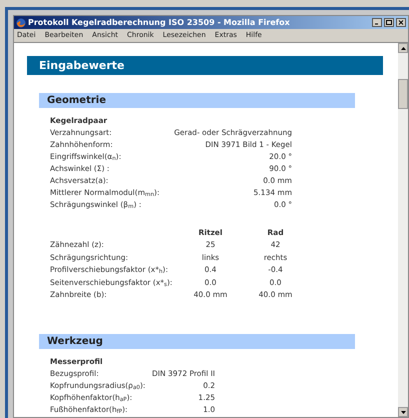 Image resolution: width=409 pixels, height=418 pixels. What do you see at coordinates (403, 48) in the screenshot?
I see `scroll-up-icon` at bounding box center [403, 48].